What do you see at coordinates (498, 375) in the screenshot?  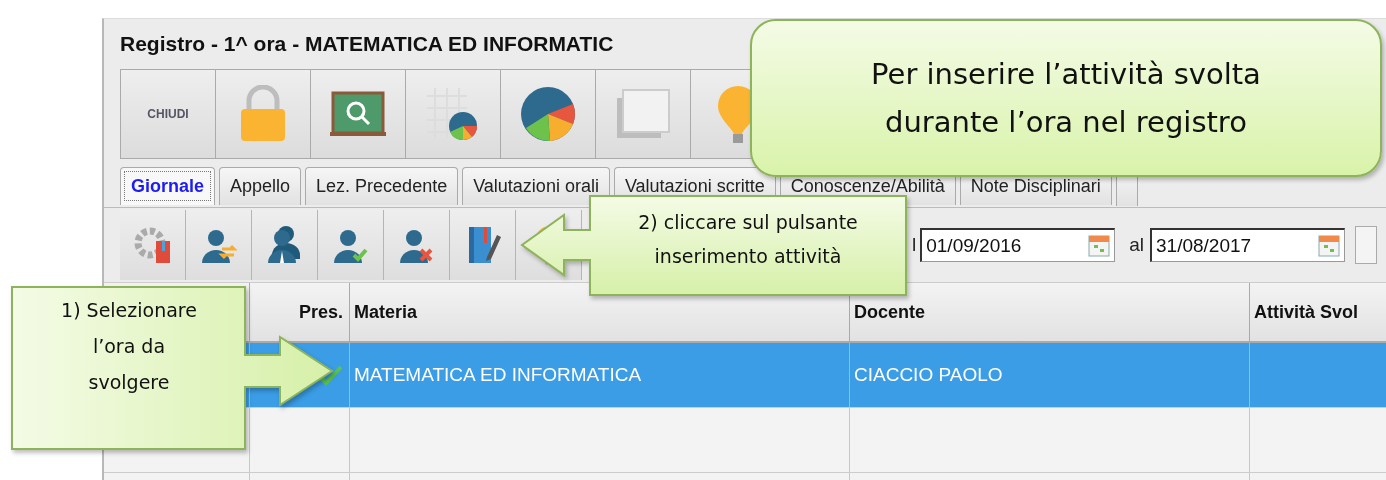 I see `table-cell: MATEMATICA ED INFORMATICA` at bounding box center [498, 375].